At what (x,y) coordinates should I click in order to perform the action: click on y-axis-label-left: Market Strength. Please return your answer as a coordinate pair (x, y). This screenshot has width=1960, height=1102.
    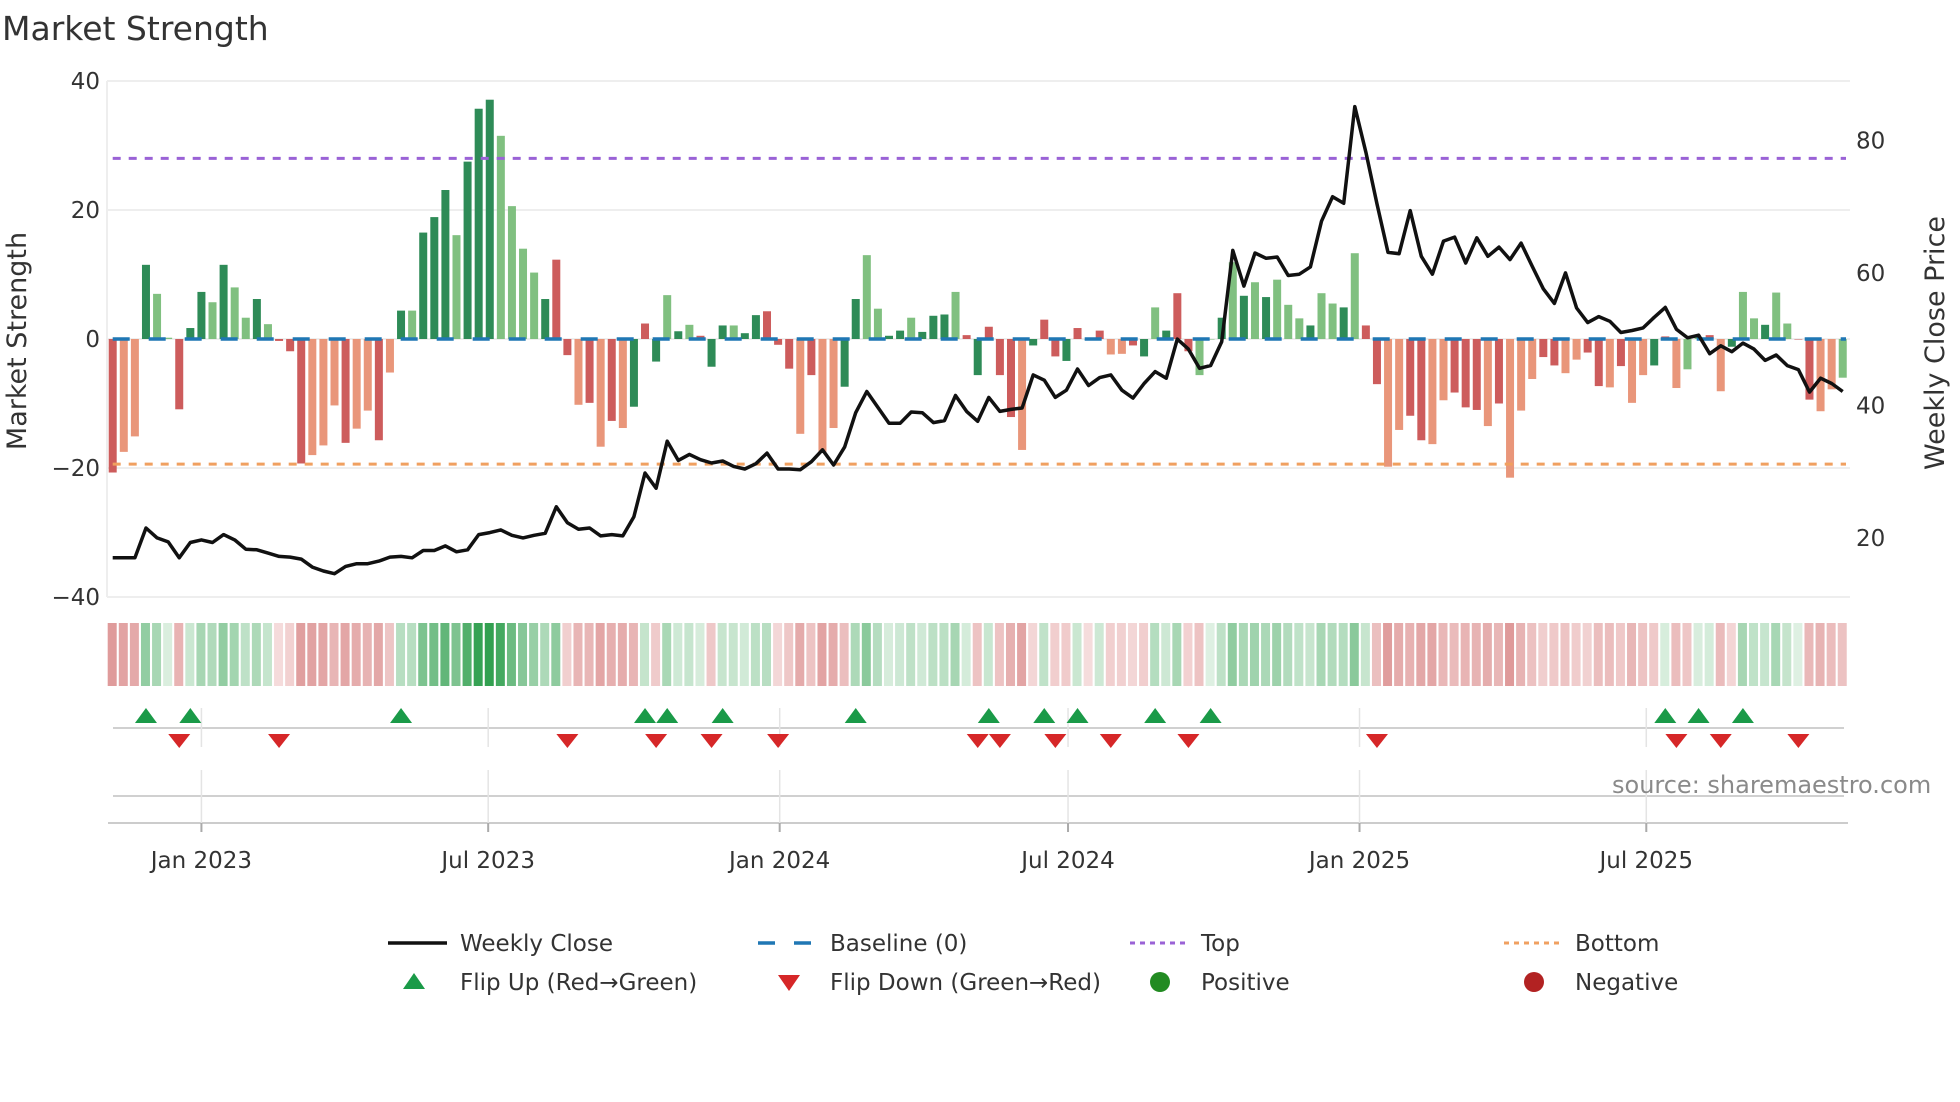
    Looking at the image, I should click on (17, 341).